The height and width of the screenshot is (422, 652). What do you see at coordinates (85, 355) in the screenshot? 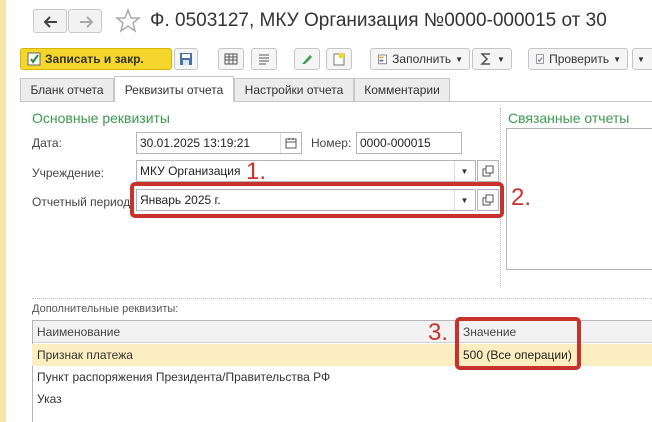
I see `row-name: Признак платежа` at bounding box center [85, 355].